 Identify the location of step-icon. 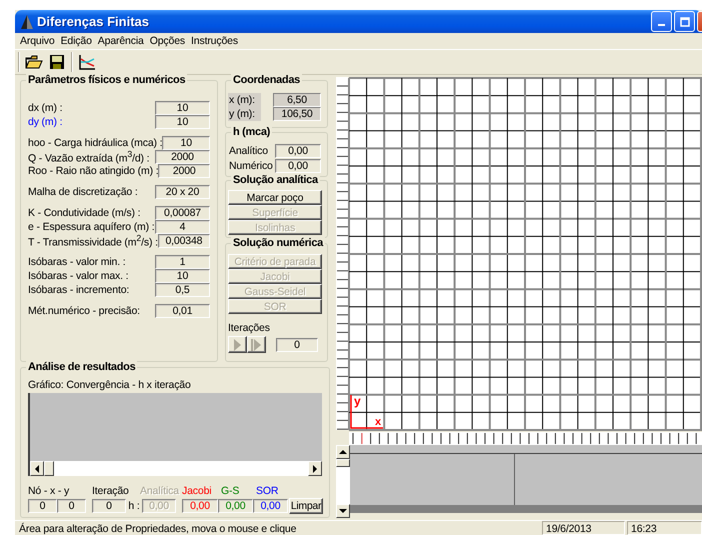
(256, 344).